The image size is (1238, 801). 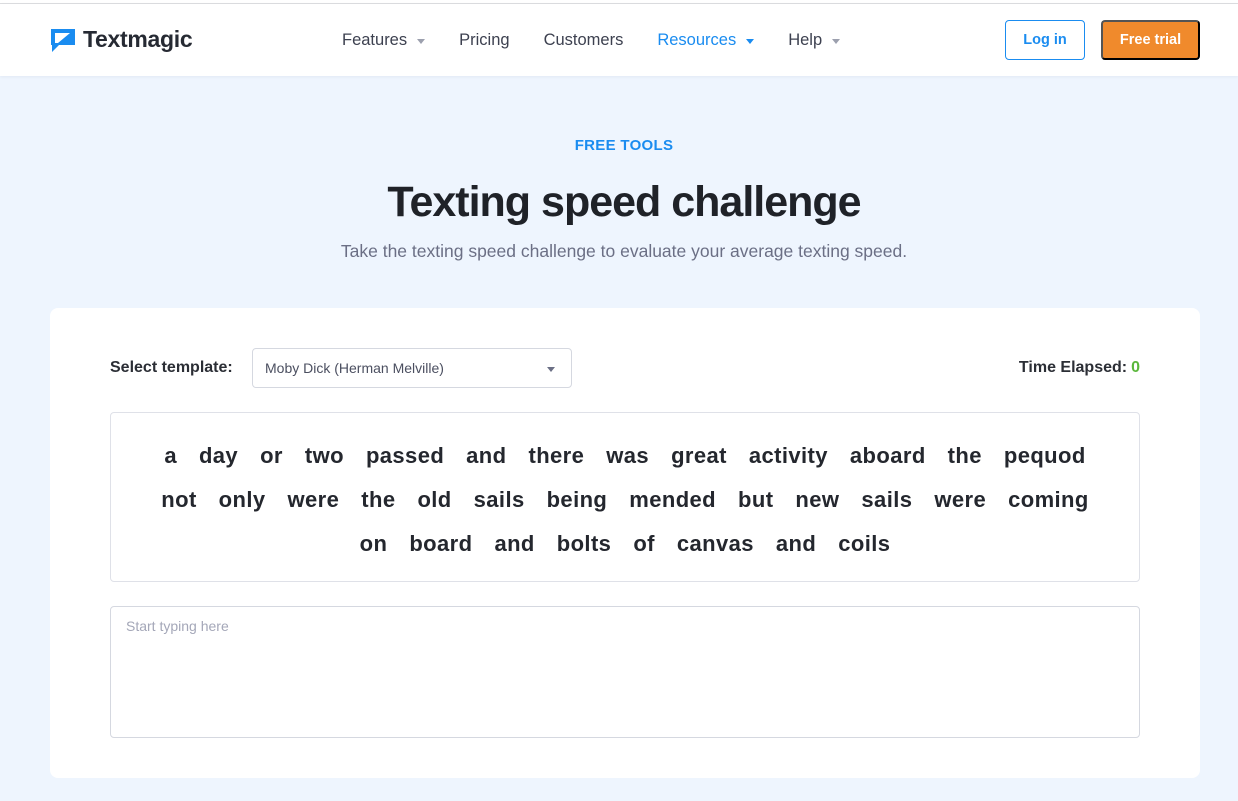 What do you see at coordinates (434, 499) in the screenshot?
I see `challenge-word: old` at bounding box center [434, 499].